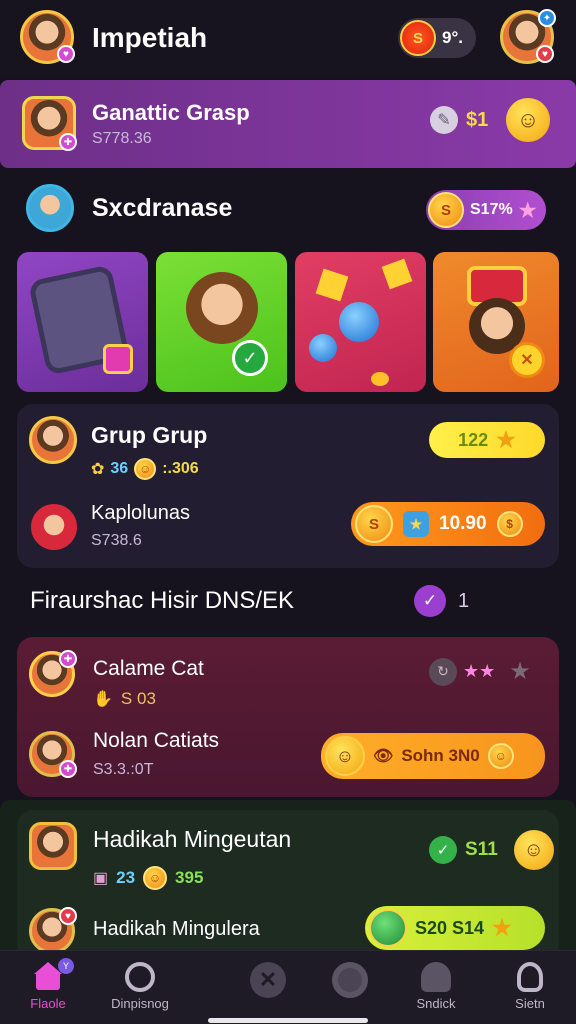 The width and height of the screenshot is (576, 1024). What do you see at coordinates (48, 1003) in the screenshot?
I see `nav-home-label: Flaole` at bounding box center [48, 1003].